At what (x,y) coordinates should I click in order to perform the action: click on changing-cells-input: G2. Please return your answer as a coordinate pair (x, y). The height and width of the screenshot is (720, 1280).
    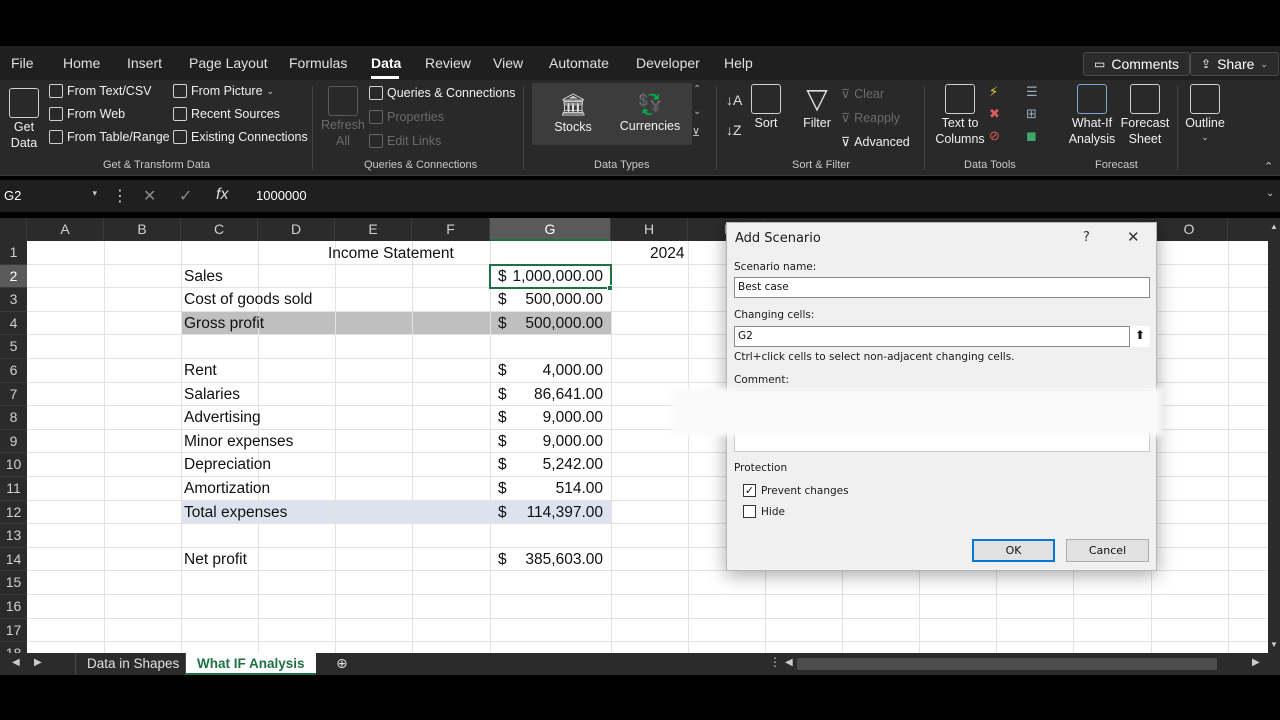
    Looking at the image, I should click on (942, 336).